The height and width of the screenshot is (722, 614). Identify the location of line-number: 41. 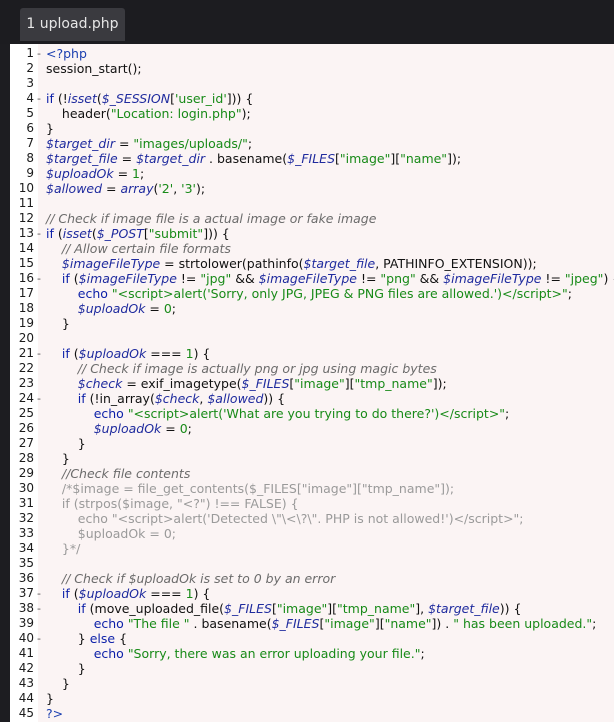
(26, 653).